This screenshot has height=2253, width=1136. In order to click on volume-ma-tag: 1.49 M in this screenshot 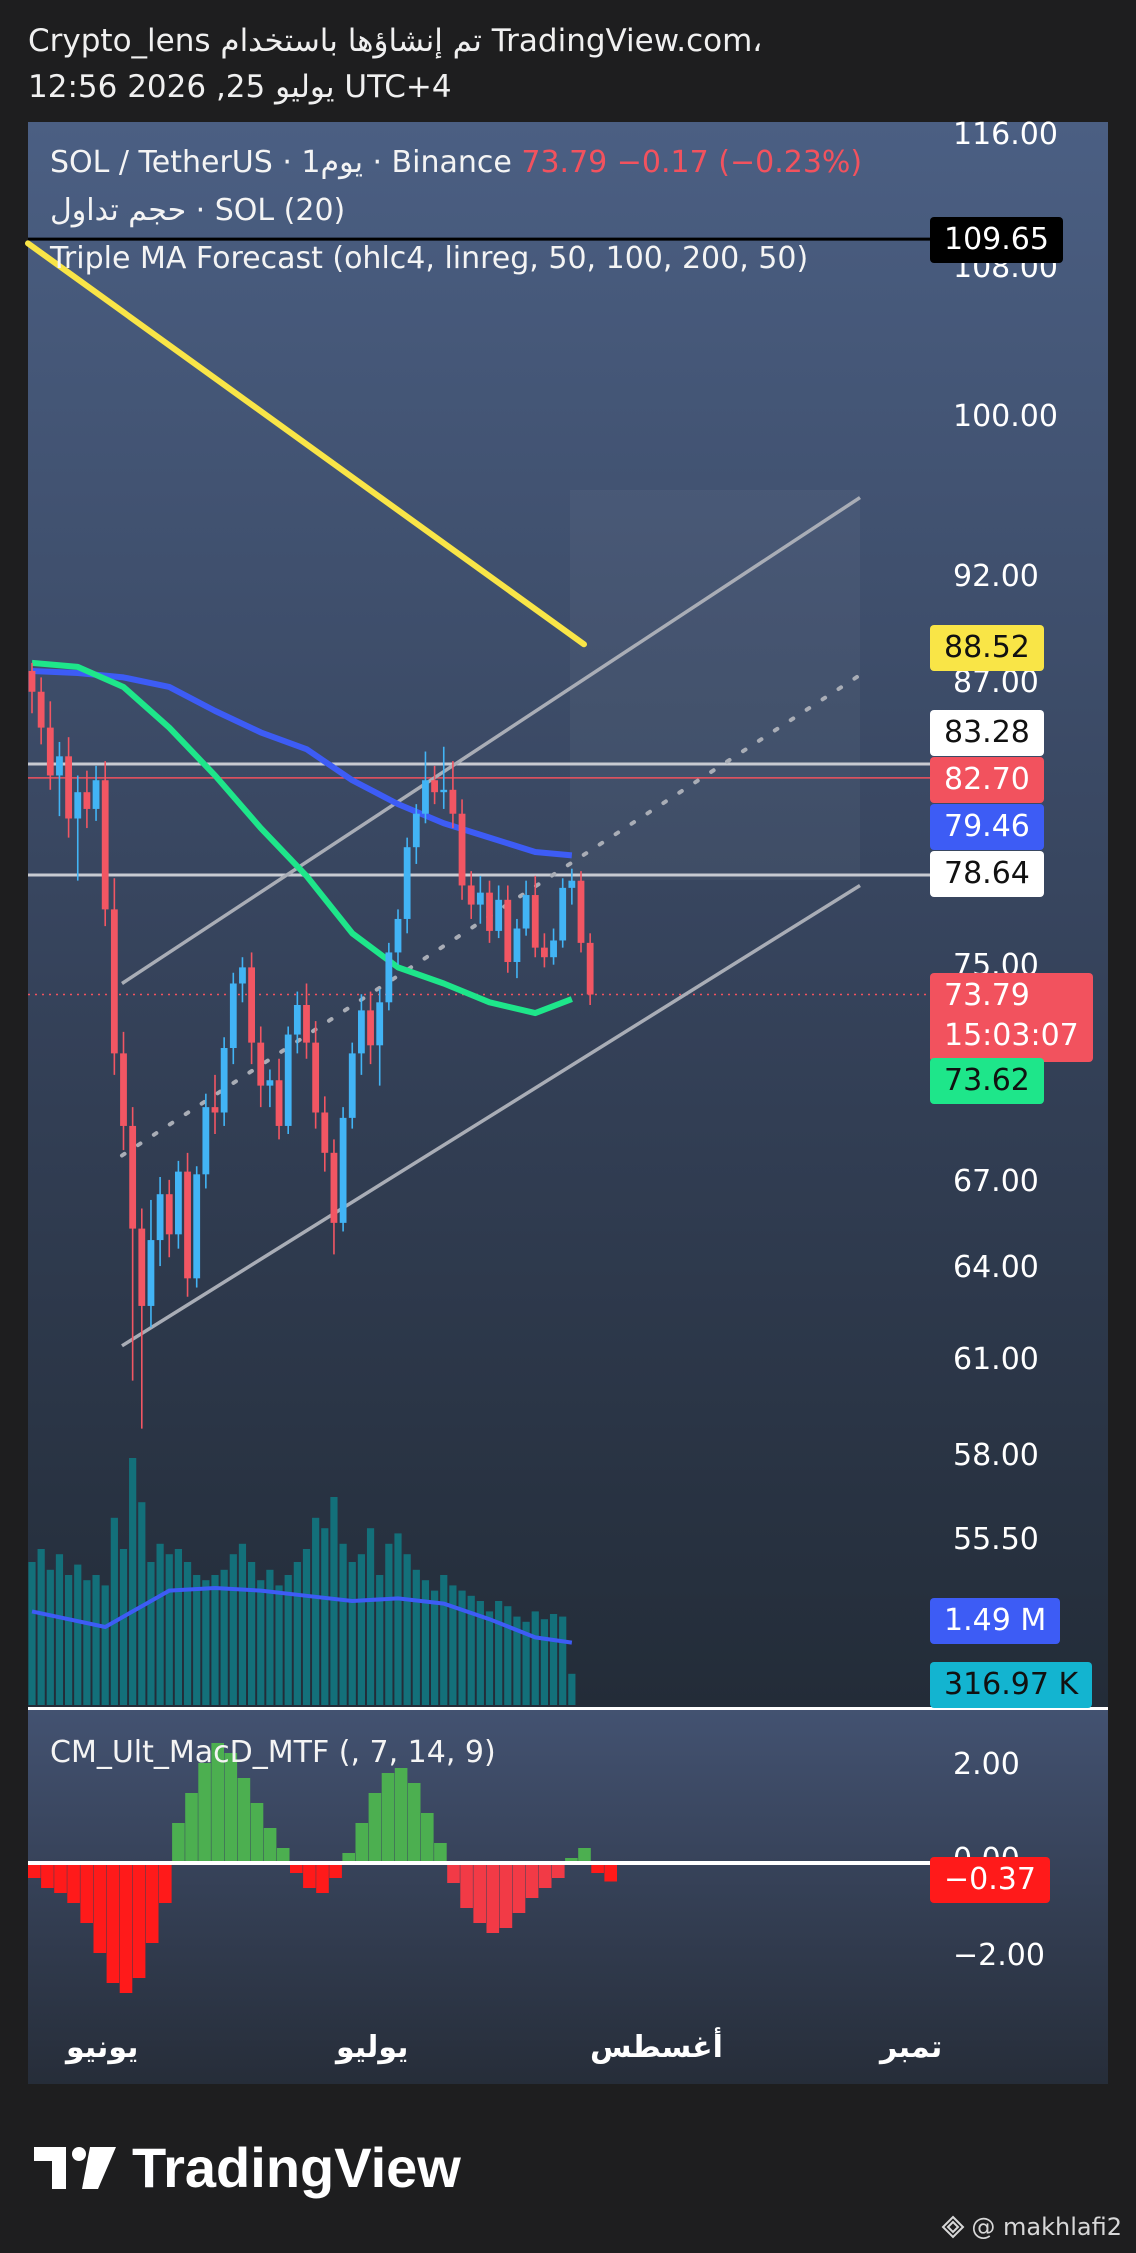, I will do `click(995, 1621)`.